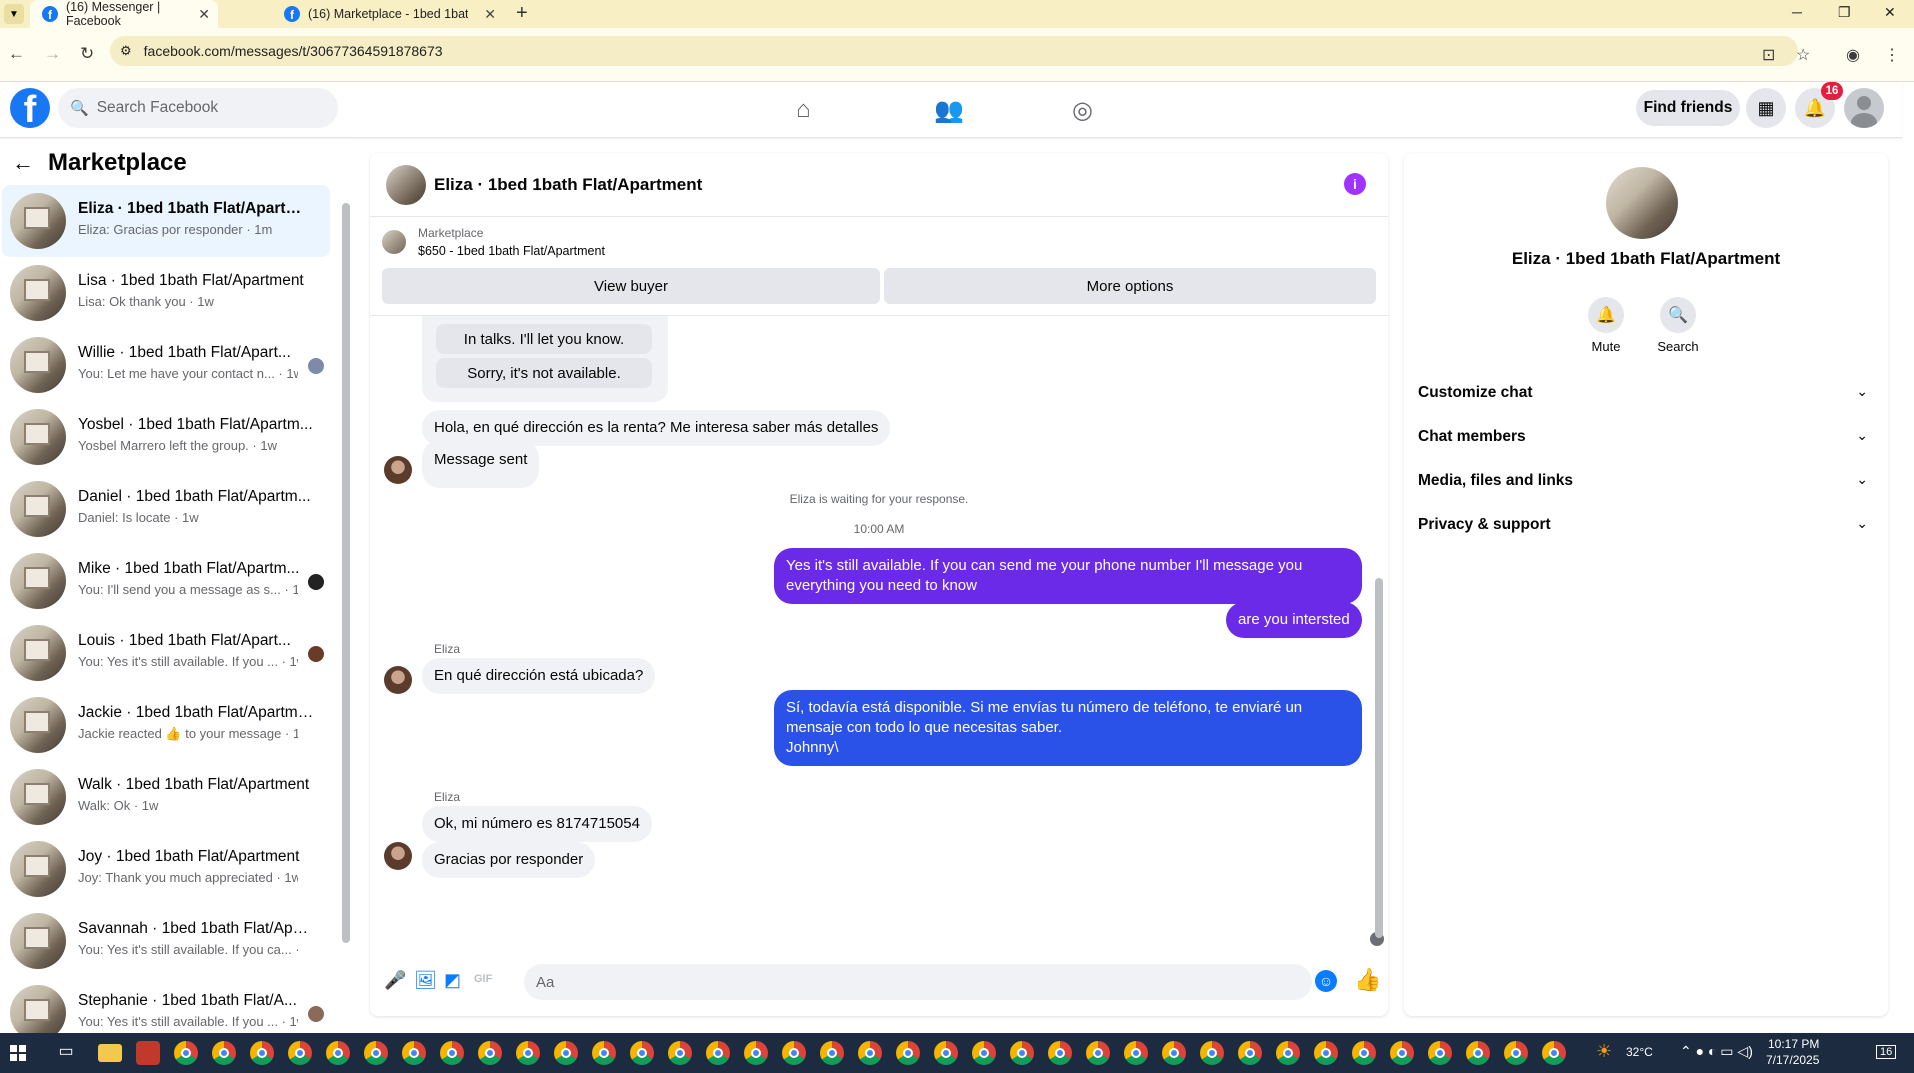  What do you see at coordinates (1864, 108) in the screenshot?
I see `account-avatar` at bounding box center [1864, 108].